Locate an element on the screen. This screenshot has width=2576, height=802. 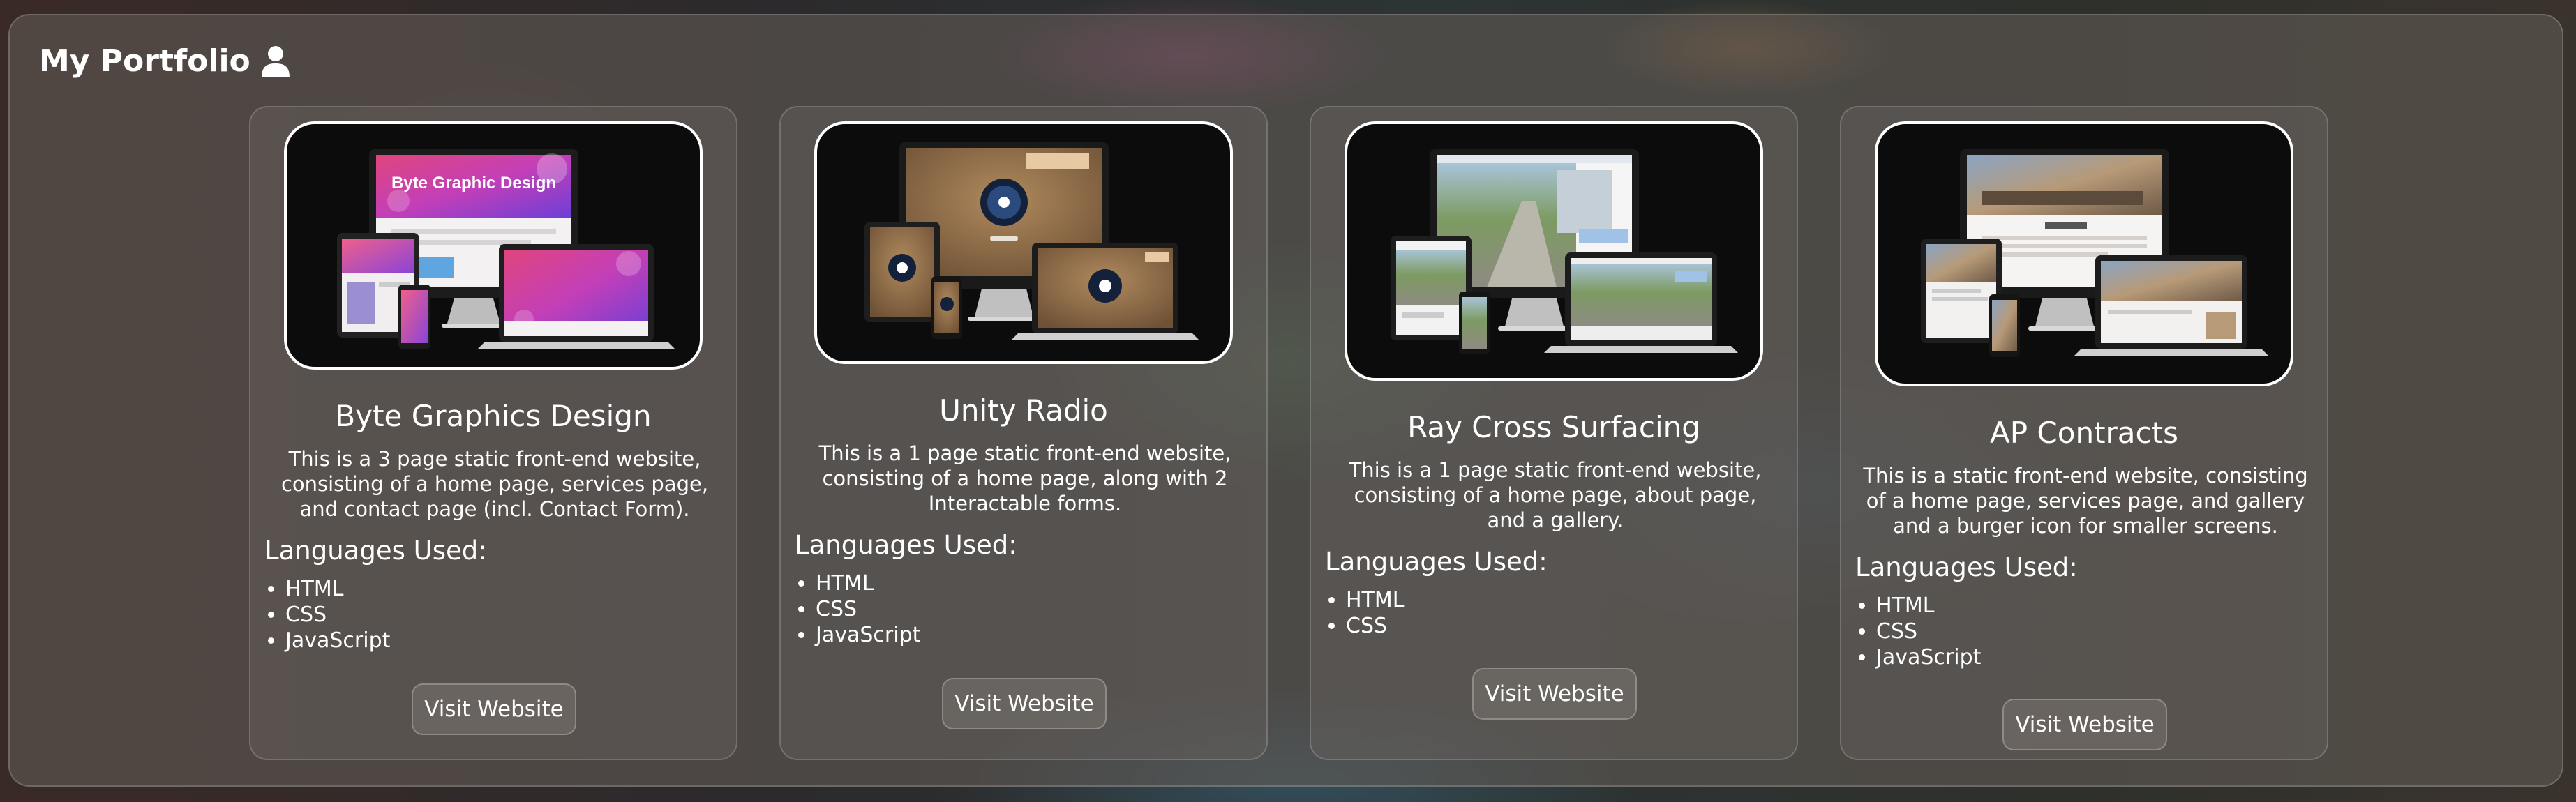
project-screenshot: Byte Graphic Design is located at coordinates (493, 245).